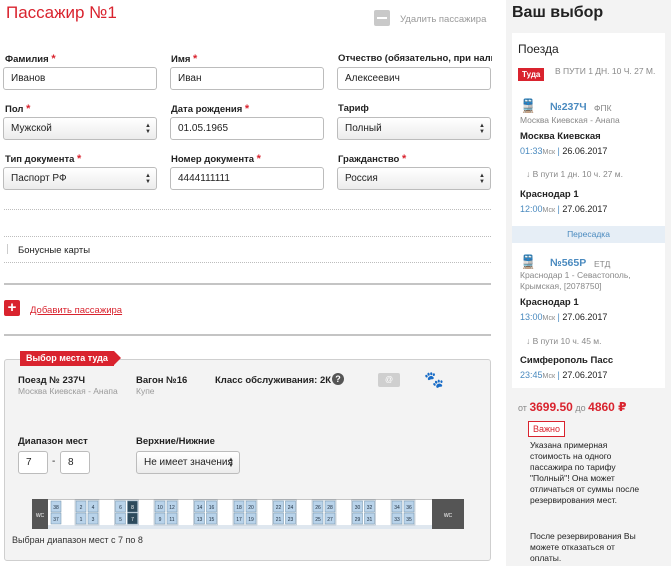  Describe the element at coordinates (251, 508) in the screenshot. I see `seat-number: 20` at that location.